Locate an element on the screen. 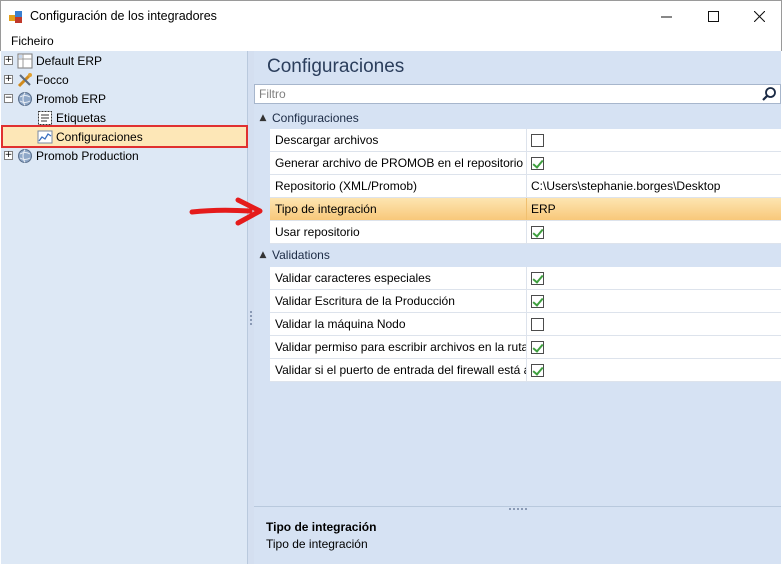 This screenshot has width=782, height=565. tools-icon is located at coordinates (25, 80).